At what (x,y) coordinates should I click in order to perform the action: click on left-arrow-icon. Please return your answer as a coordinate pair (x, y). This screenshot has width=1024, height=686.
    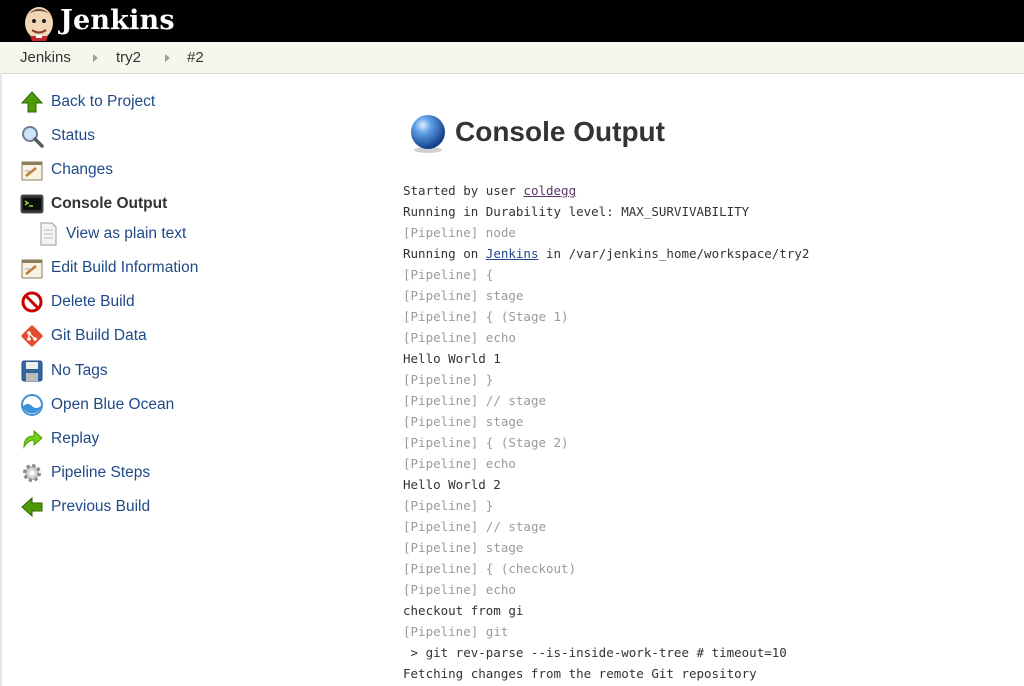
    Looking at the image, I should click on (32, 507).